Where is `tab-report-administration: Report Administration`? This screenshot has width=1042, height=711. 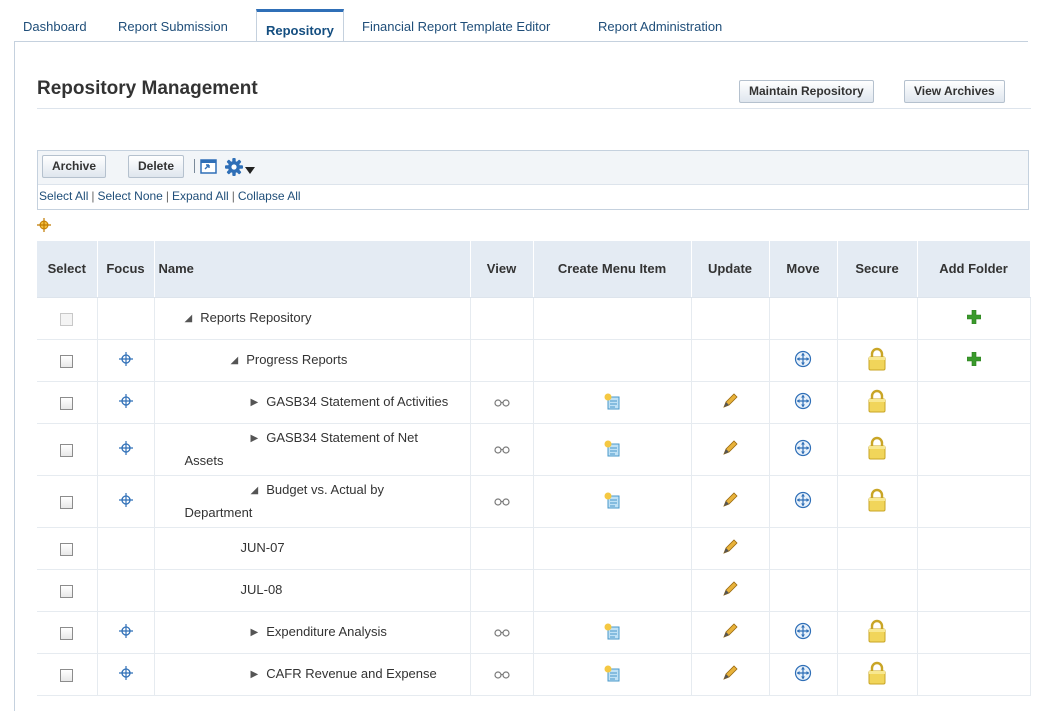 tab-report-administration: Report Administration is located at coordinates (660, 30).